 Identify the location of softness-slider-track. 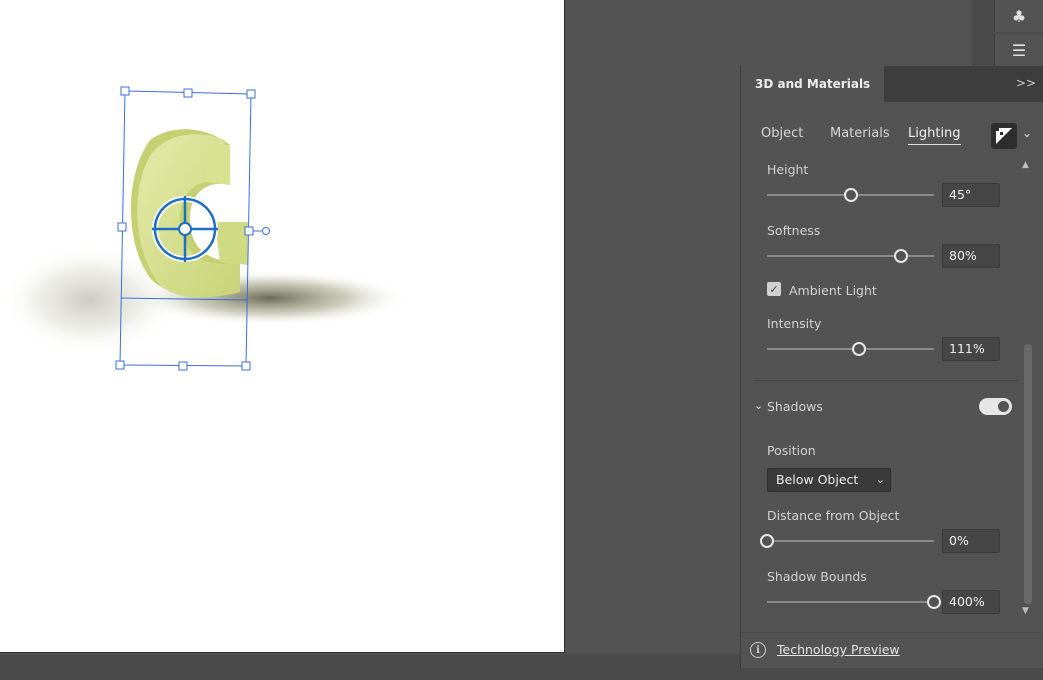
(850, 256).